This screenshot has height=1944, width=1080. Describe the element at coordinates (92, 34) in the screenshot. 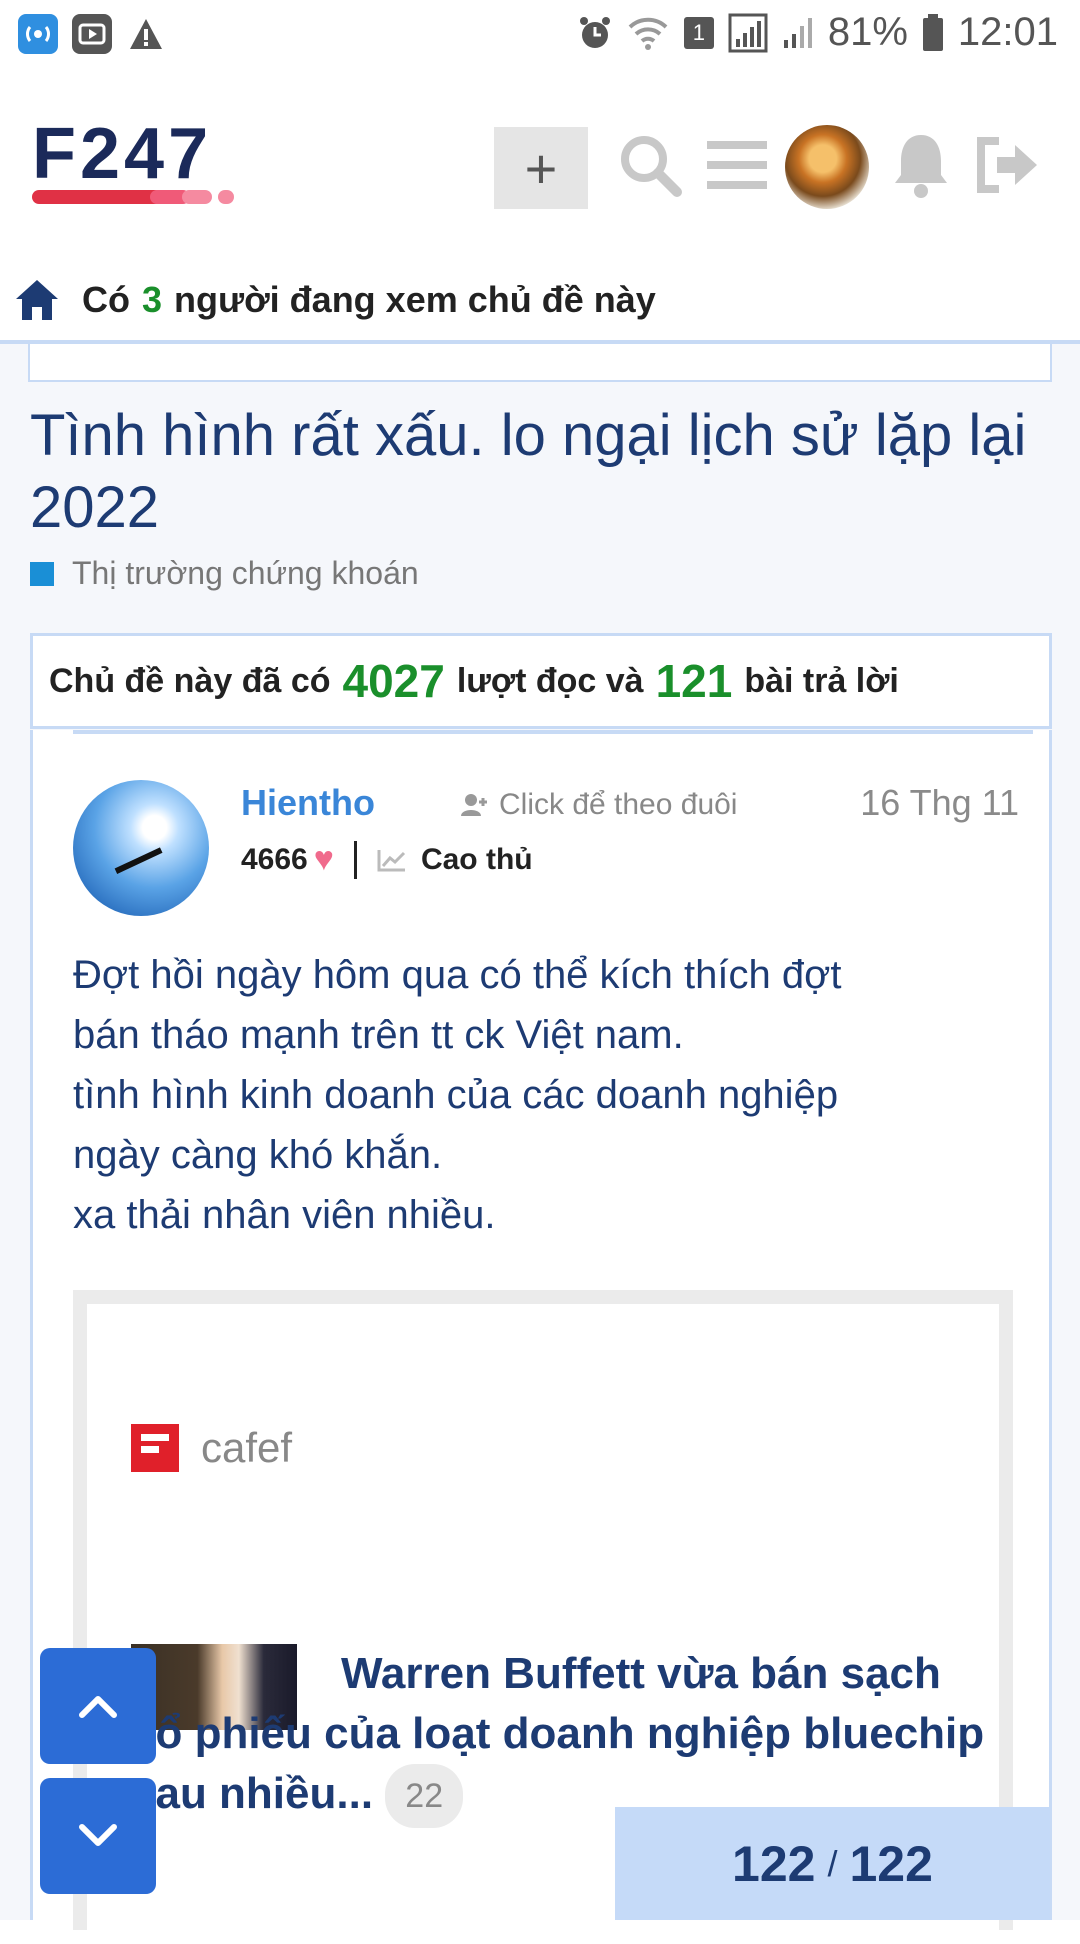

I see `video-app-icon` at that location.